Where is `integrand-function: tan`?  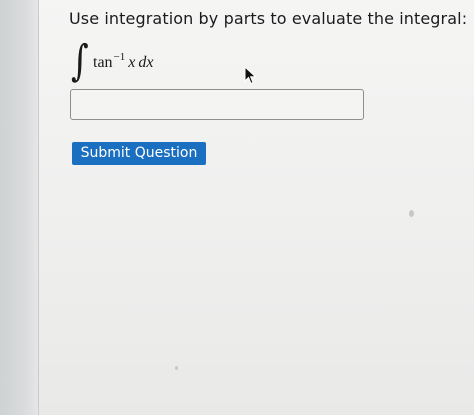 integrand-function: tan is located at coordinates (103, 62).